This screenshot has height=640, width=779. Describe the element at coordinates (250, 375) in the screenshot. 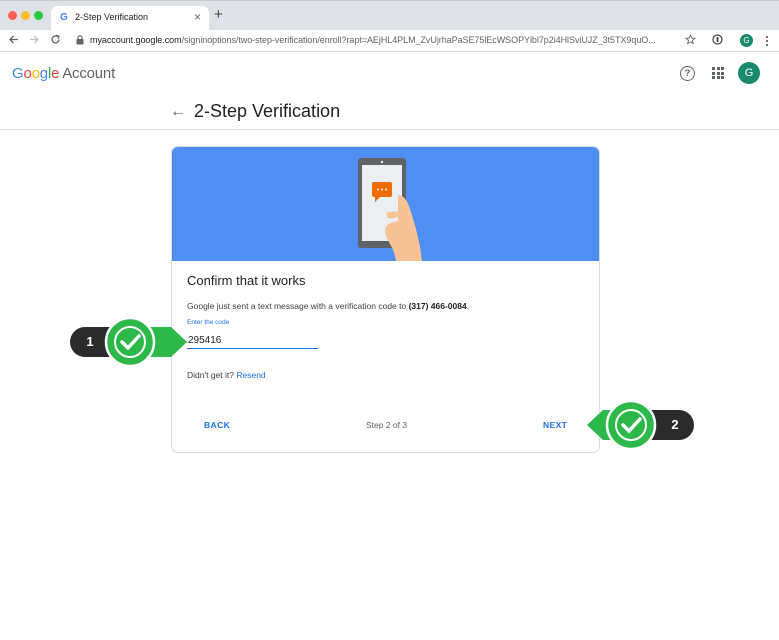

I see `resend-link: Resend` at that location.